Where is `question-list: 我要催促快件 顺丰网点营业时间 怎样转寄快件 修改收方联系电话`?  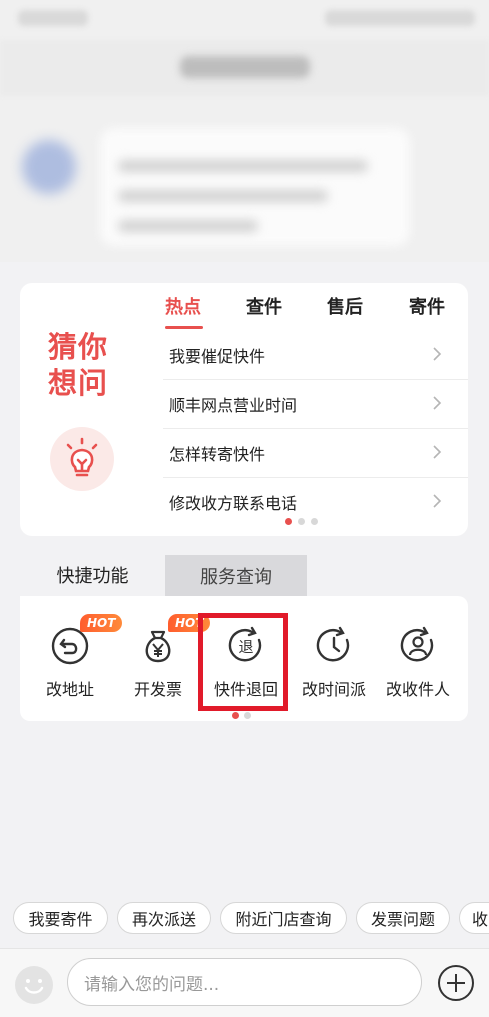
question-list: 我要催促快件 顺丰网点营业时间 怎样转寄快件 修改收方联系电话 is located at coordinates (315, 428).